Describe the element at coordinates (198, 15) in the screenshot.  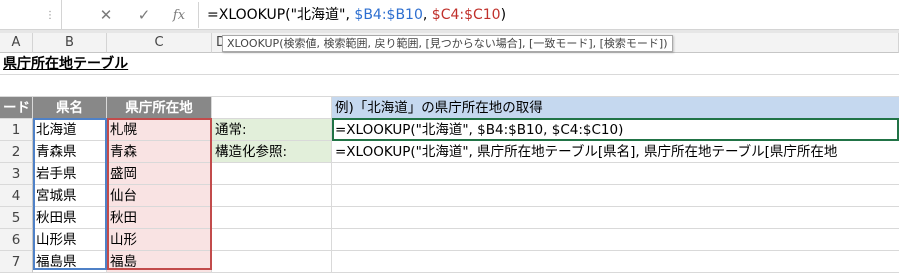
I see `formula-separator` at that location.